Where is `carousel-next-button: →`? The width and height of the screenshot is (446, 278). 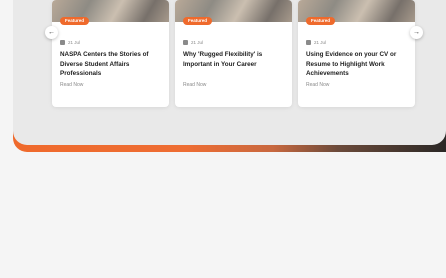 carousel-next-button: → is located at coordinates (416, 32).